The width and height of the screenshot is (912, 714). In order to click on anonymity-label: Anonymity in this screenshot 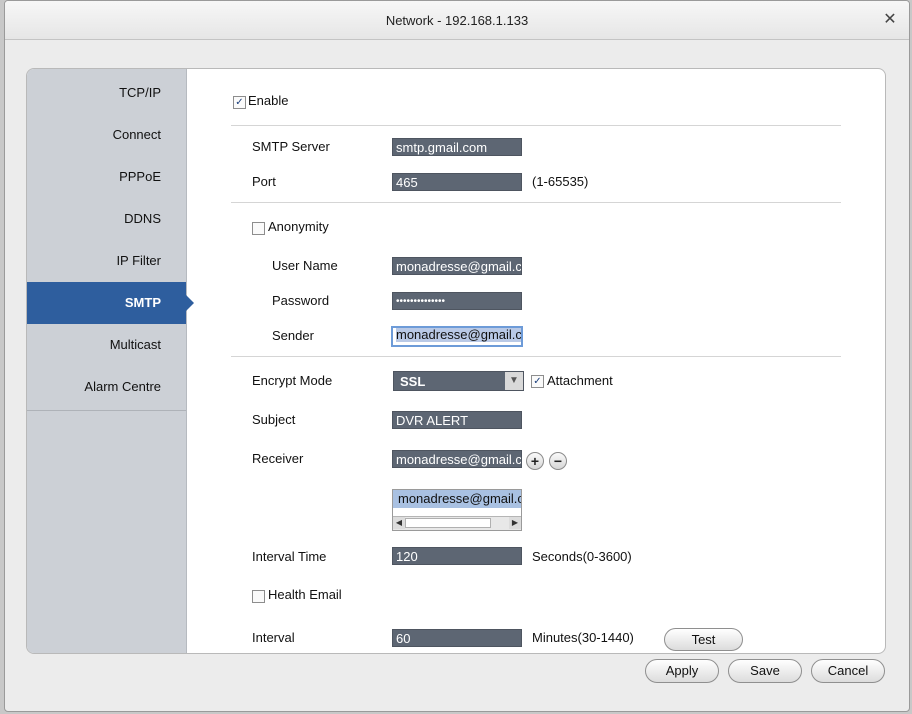, I will do `click(298, 226)`.